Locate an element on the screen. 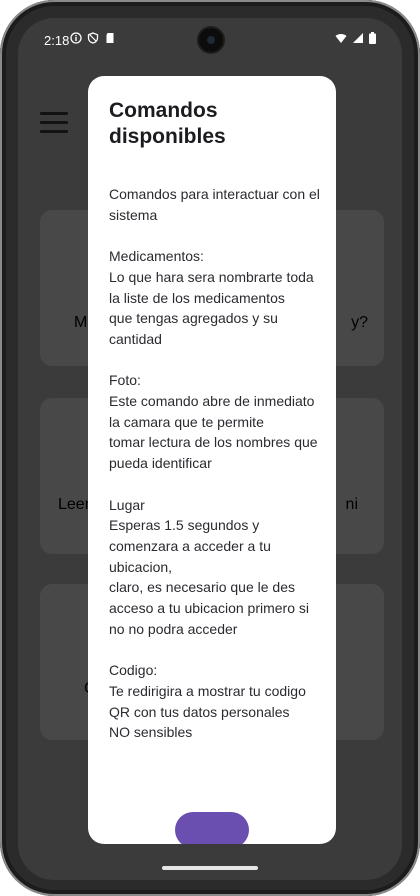  battery-icon is located at coordinates (372, 38).